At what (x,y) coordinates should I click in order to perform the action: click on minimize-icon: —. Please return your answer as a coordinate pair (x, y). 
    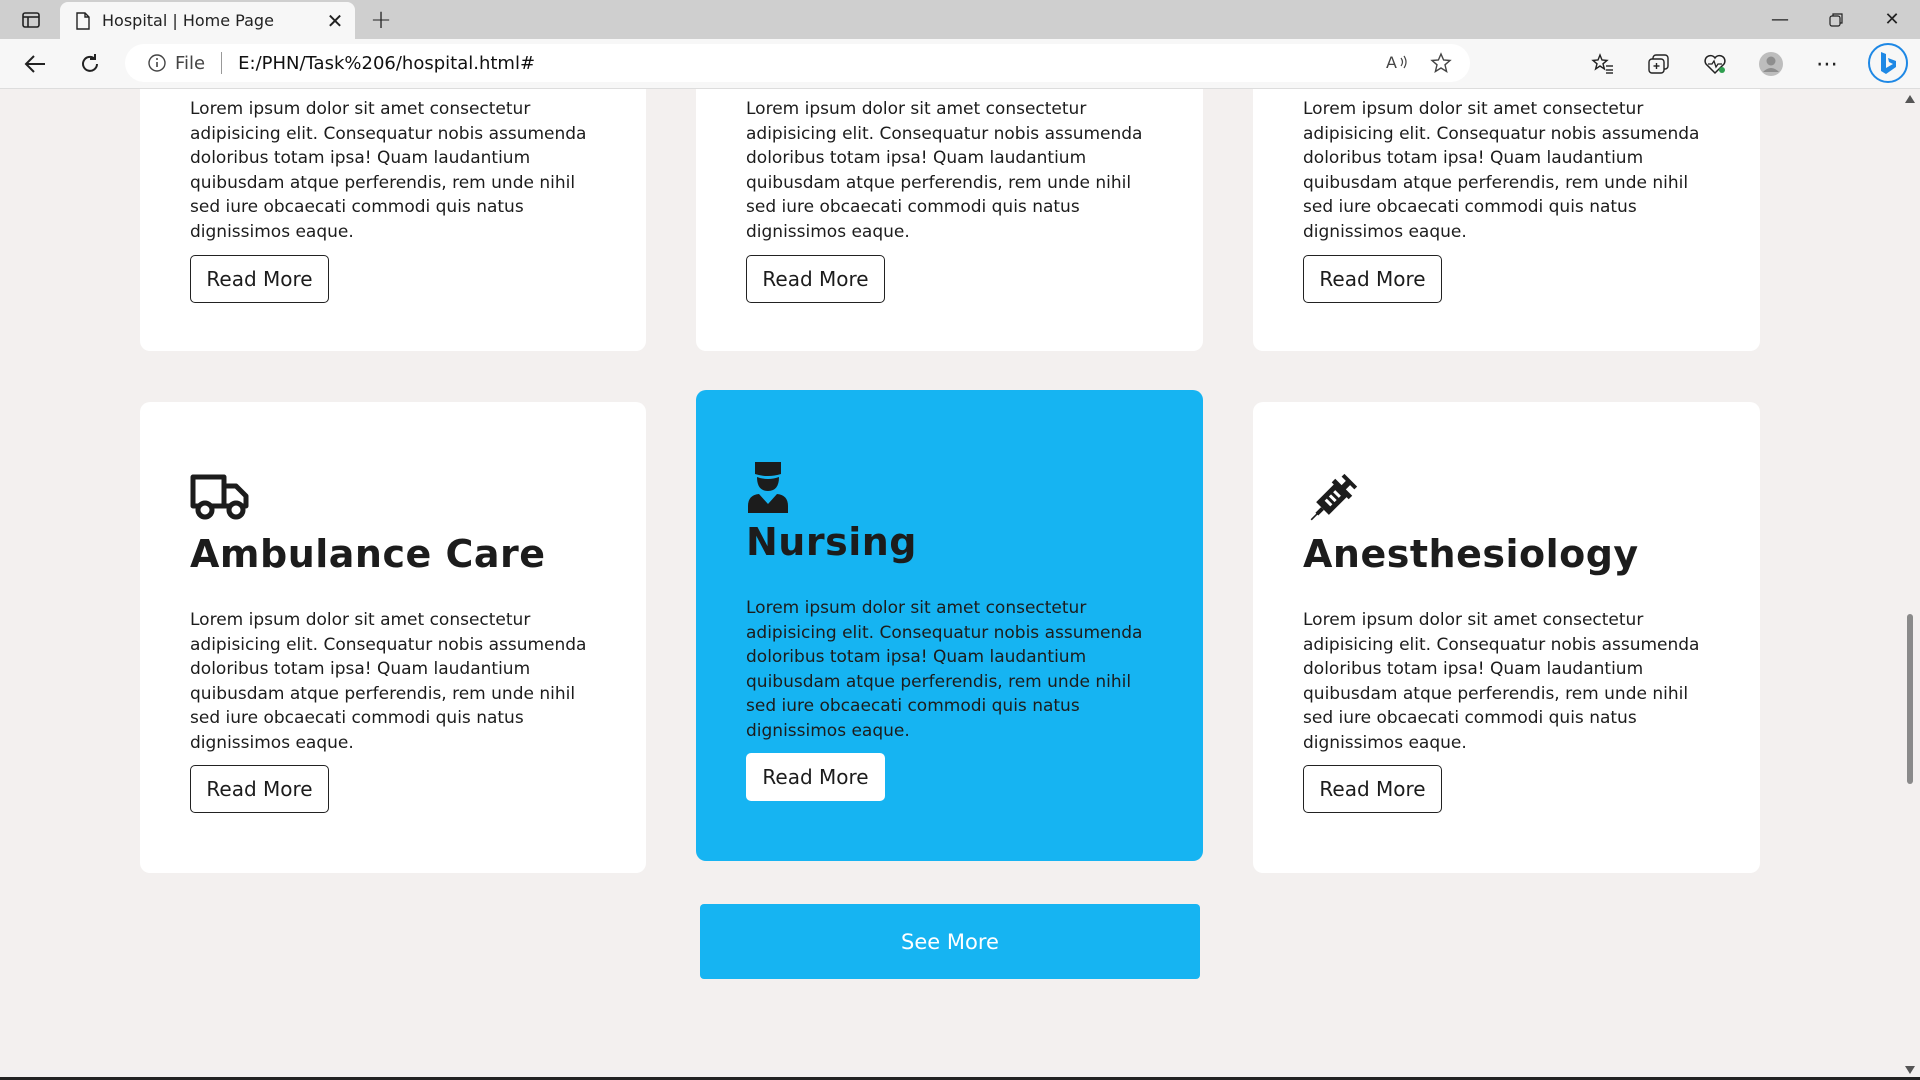
    Looking at the image, I should click on (1780, 19).